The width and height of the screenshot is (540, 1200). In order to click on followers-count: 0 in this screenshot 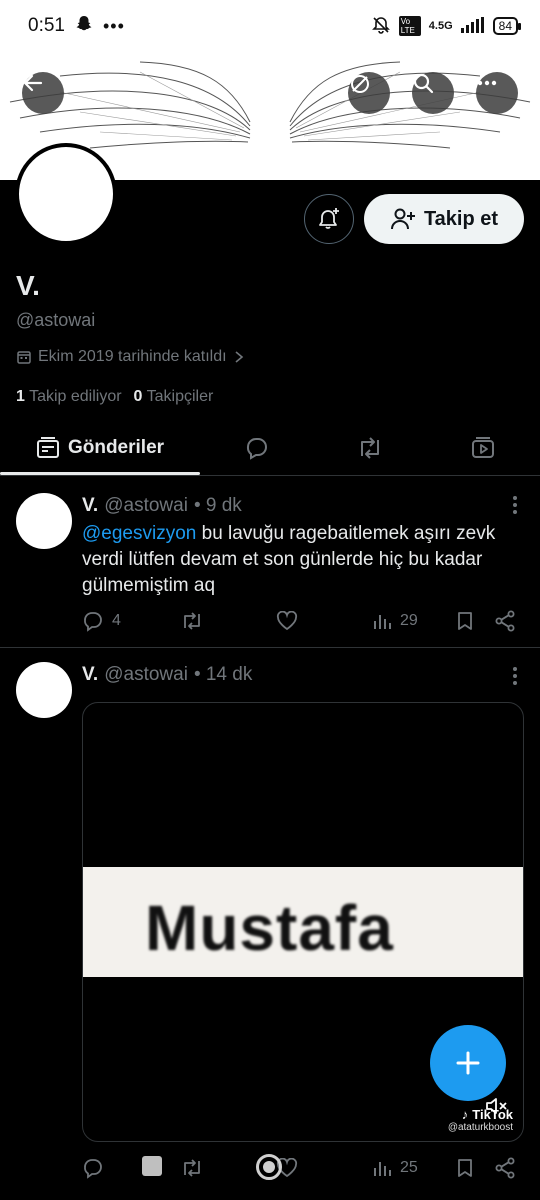, I will do `click(138, 396)`.